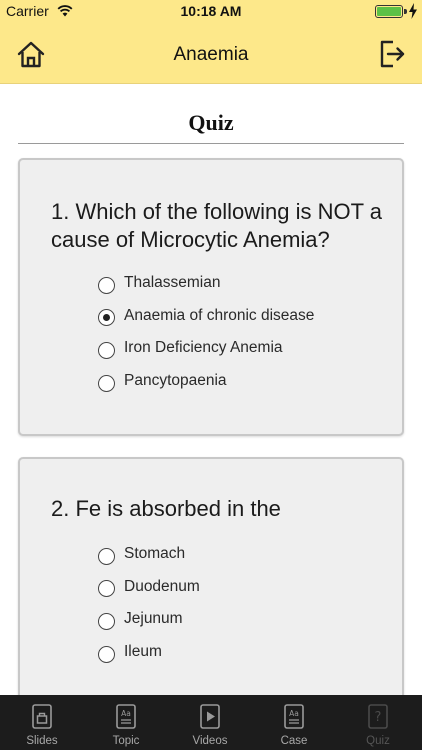  I want to click on answer-option: Thalassemian, so click(245, 283).